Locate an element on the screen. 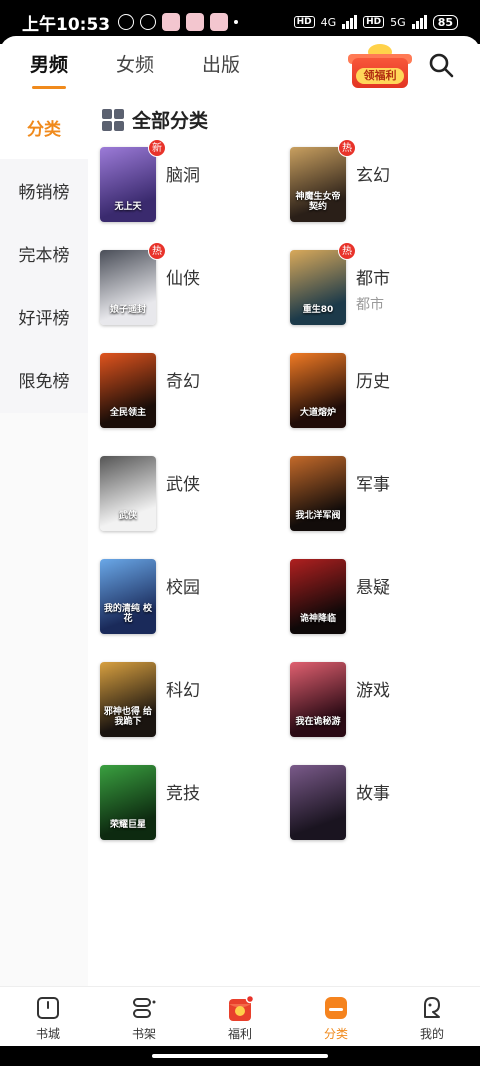 The height and width of the screenshot is (1066, 480). book-cover-image: 重生80 is located at coordinates (318, 287).